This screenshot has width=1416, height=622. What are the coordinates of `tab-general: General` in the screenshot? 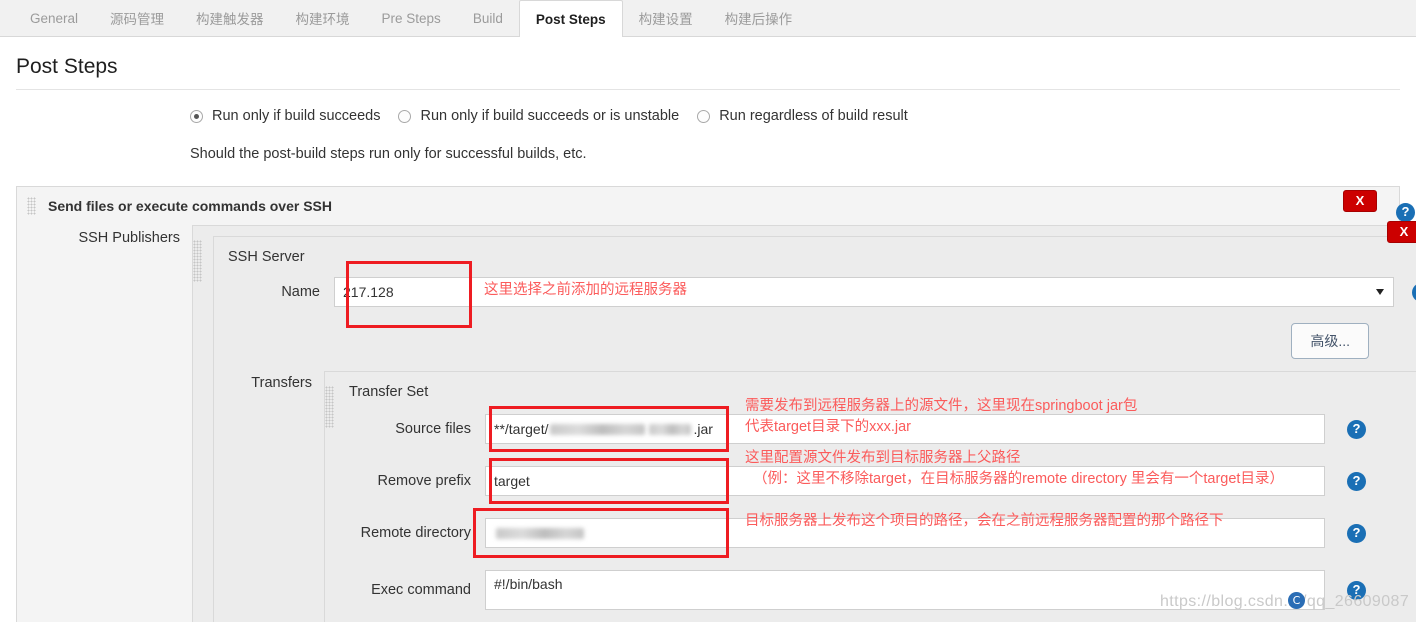 It's located at (54, 18).